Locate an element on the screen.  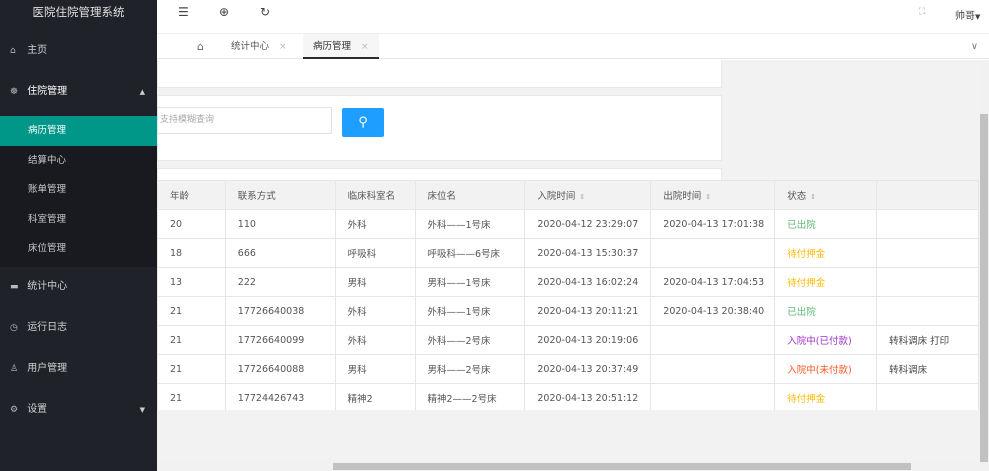
sidebar-item-label: 设置 is located at coordinates (37, 409).